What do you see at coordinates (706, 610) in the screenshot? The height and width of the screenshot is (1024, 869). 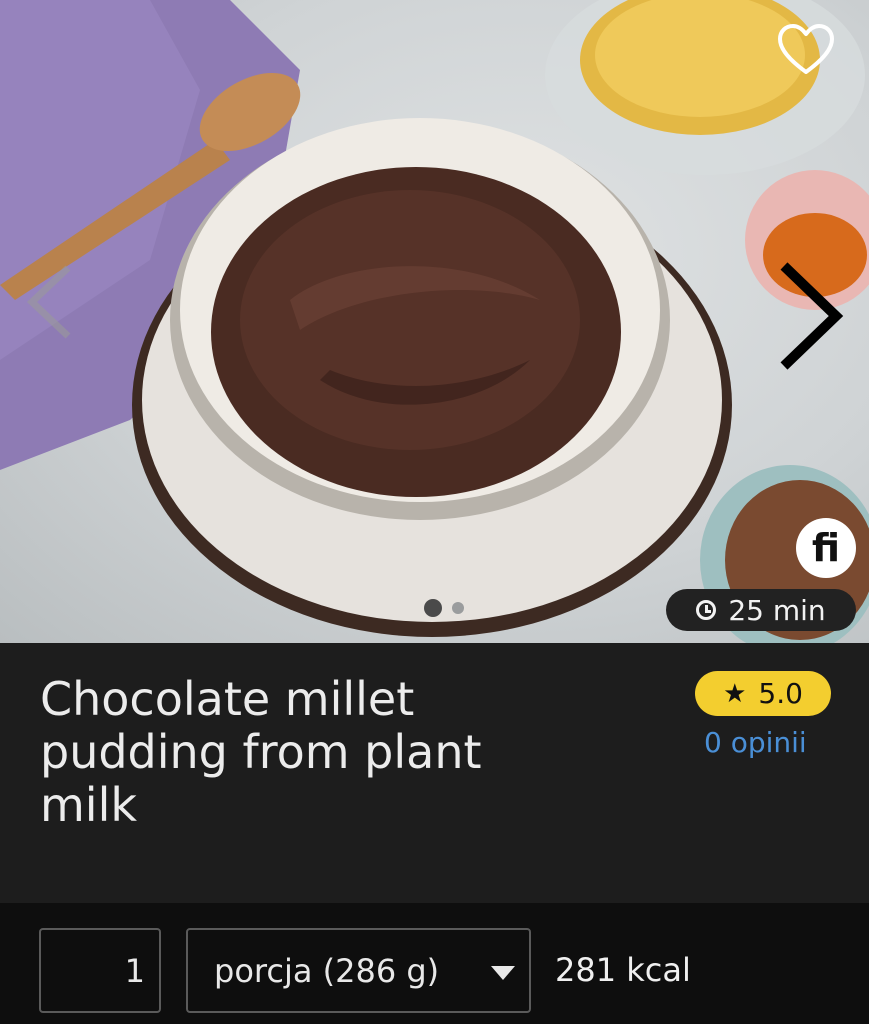 I see `clock-icon` at bounding box center [706, 610].